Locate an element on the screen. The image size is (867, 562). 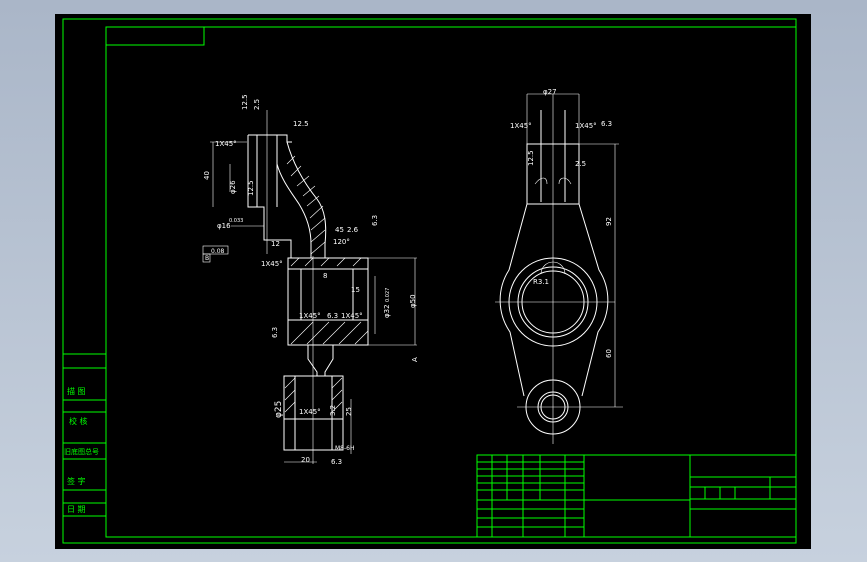
dim-top-ra: 12.5 is located at coordinates (245, 102).